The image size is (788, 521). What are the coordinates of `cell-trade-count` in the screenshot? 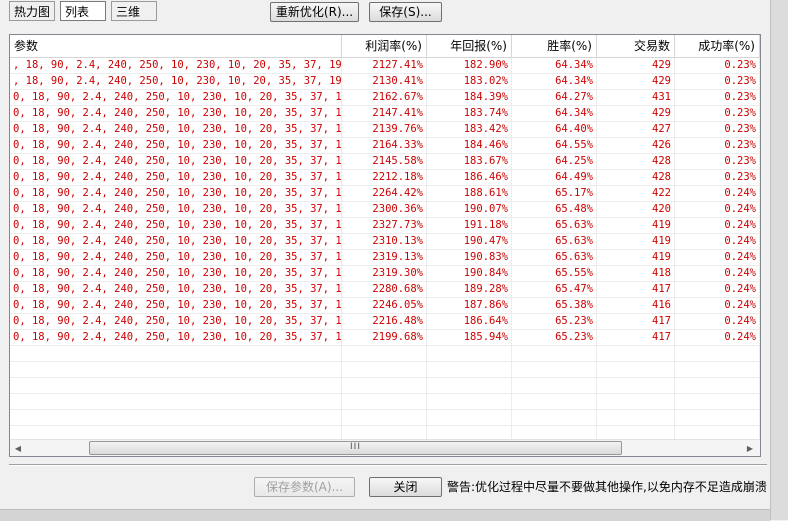 It's located at (636, 354).